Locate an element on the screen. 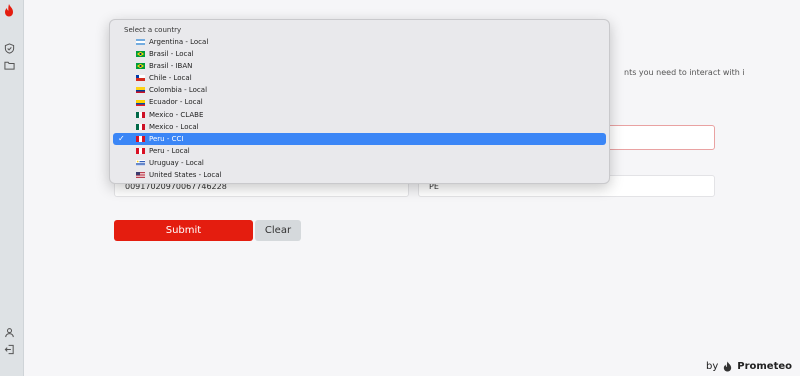  dropdown-option: Colombia - Local is located at coordinates (359, 90).